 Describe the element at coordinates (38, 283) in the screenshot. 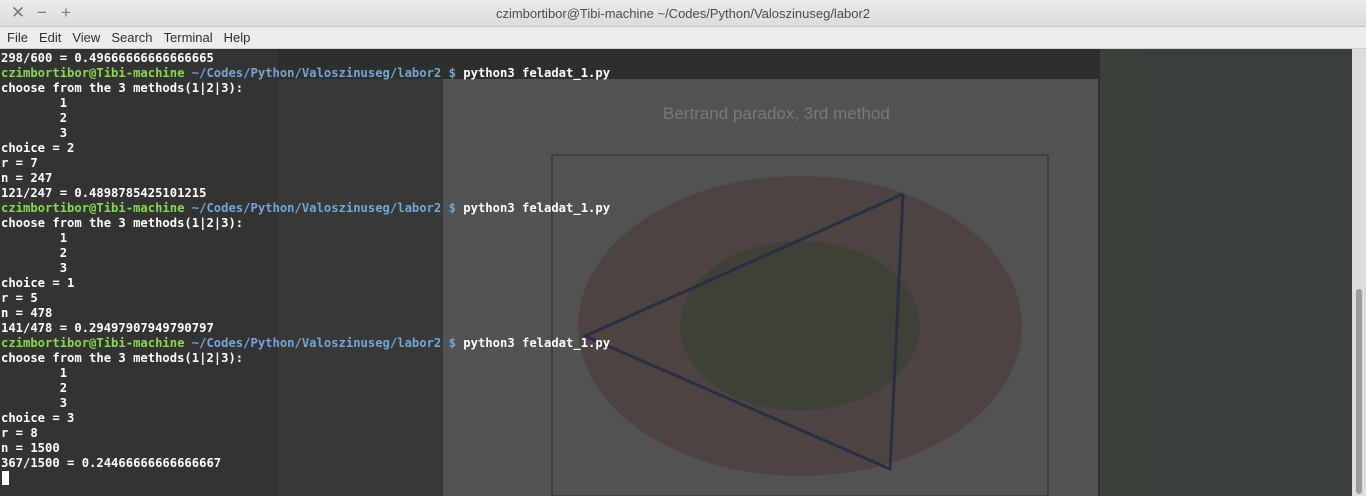

I see `output-line: choice = 1` at that location.